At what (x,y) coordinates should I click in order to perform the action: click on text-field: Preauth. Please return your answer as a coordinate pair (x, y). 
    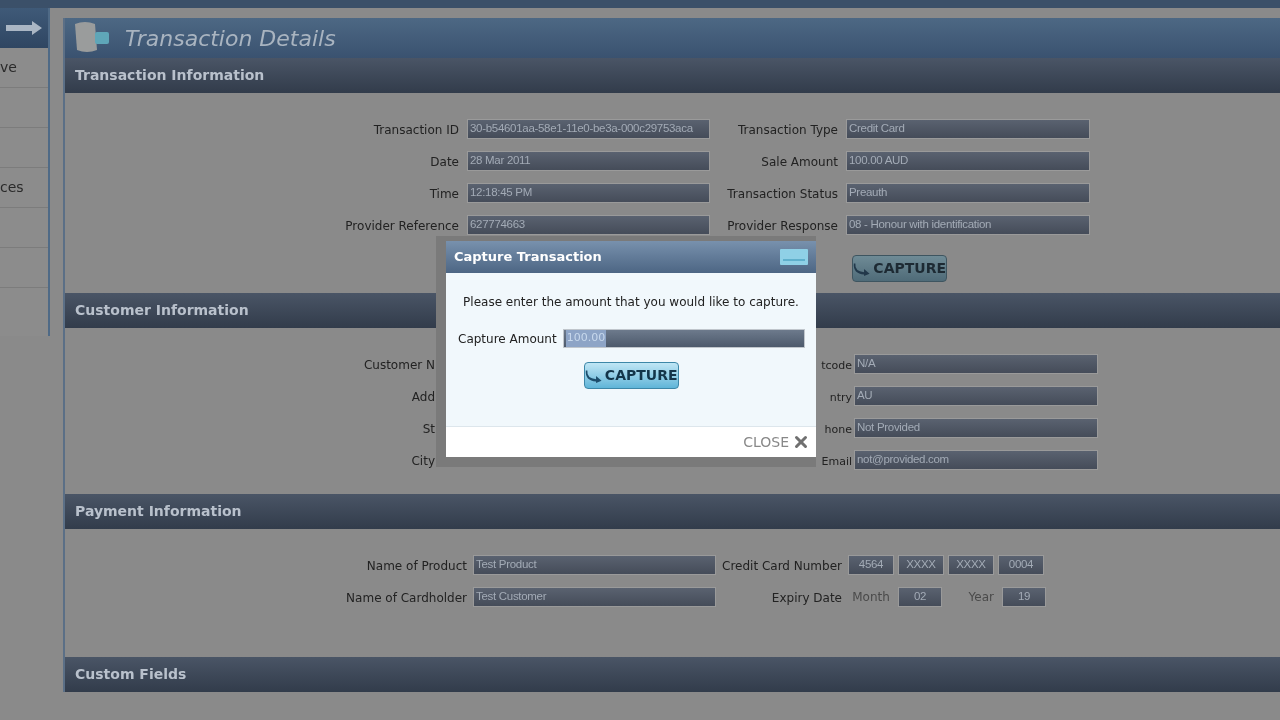
    Looking at the image, I should click on (968, 193).